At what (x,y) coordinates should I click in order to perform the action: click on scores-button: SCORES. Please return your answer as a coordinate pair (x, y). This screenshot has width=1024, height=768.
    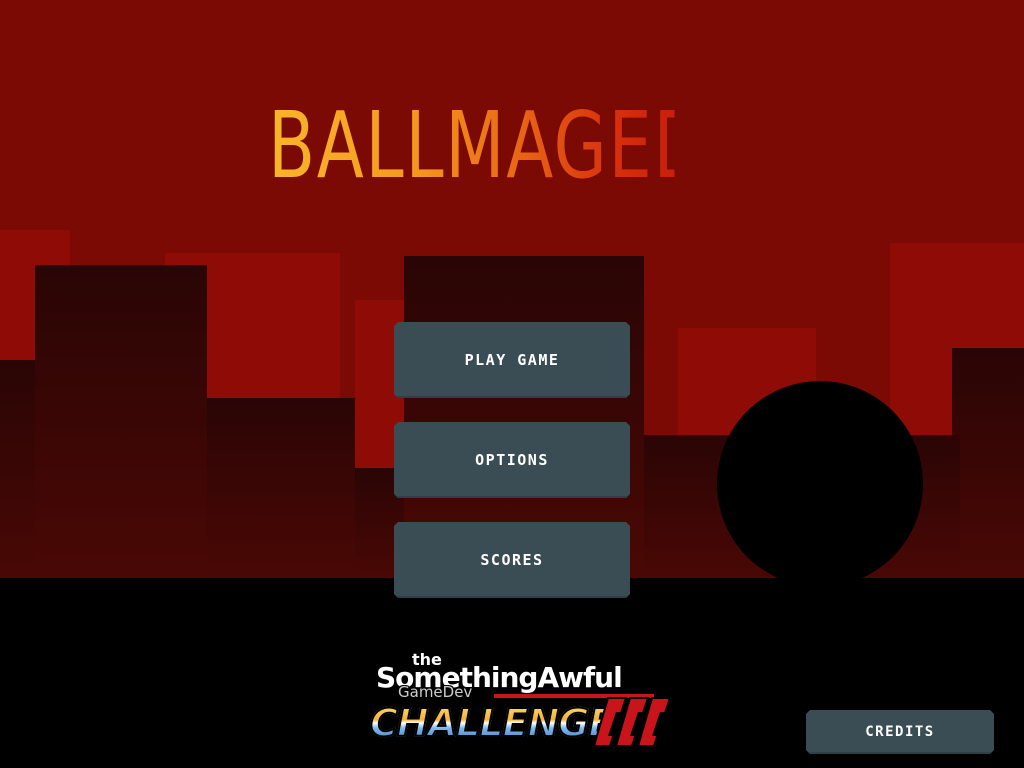
    Looking at the image, I should click on (512, 560).